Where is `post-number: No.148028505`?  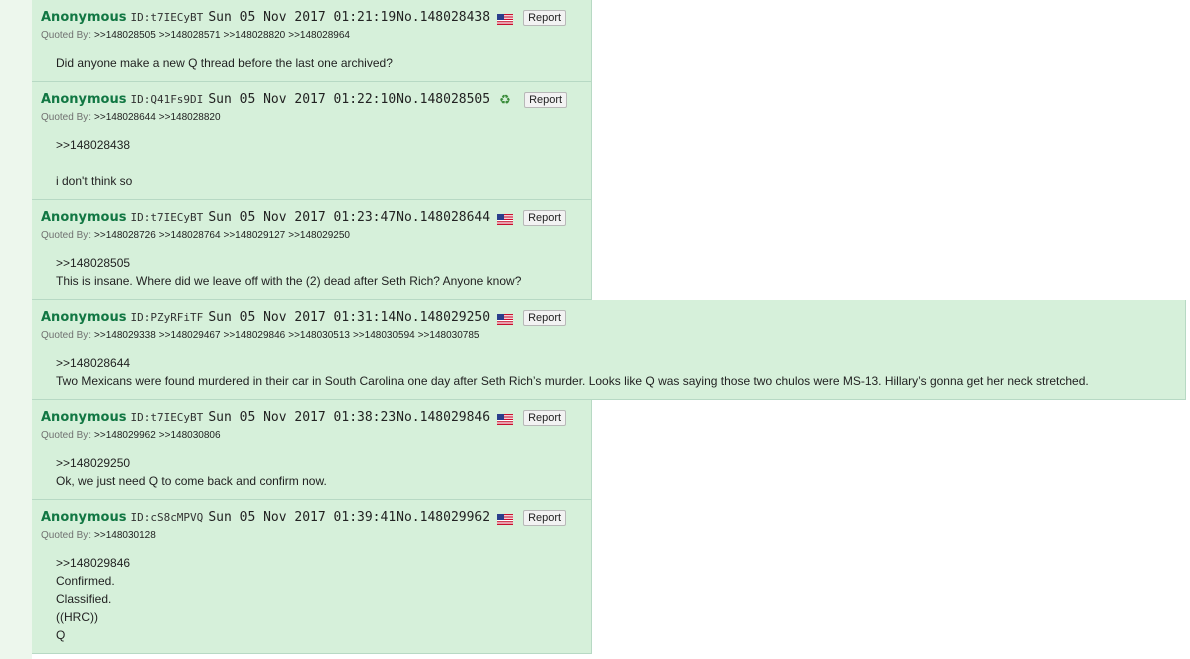
post-number: No.148028505 is located at coordinates (443, 99).